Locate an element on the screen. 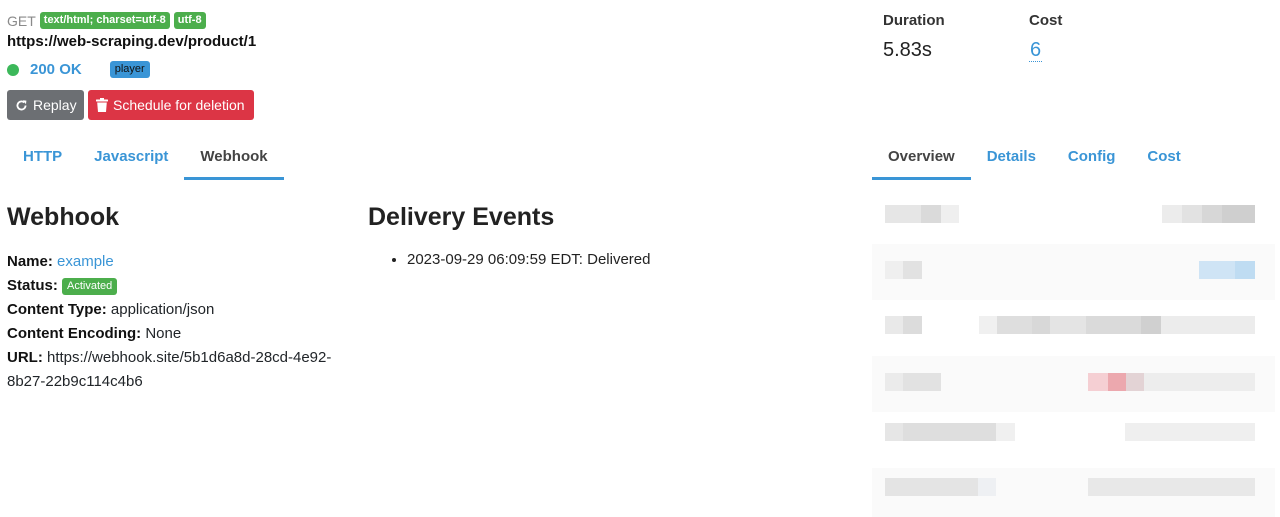 This screenshot has height=517, width=1280. webhook-content-type-row: Content Type: application/json is located at coordinates (169, 310).